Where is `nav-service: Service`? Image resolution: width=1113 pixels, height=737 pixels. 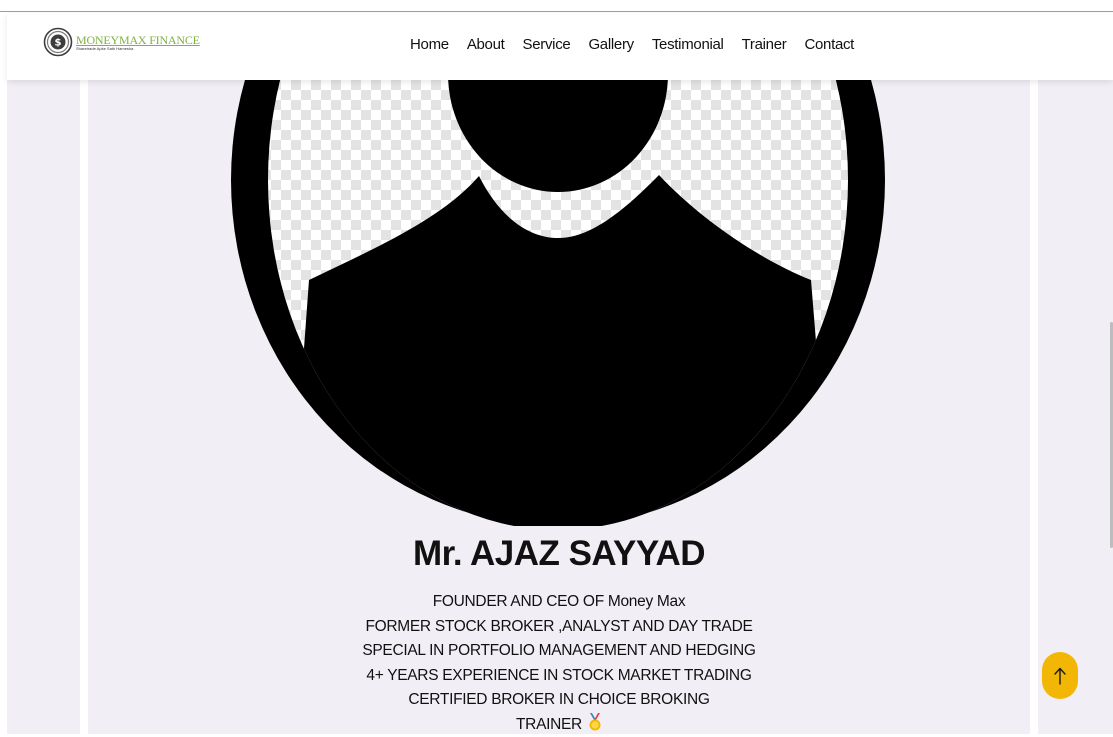
nav-service: Service is located at coordinates (547, 44).